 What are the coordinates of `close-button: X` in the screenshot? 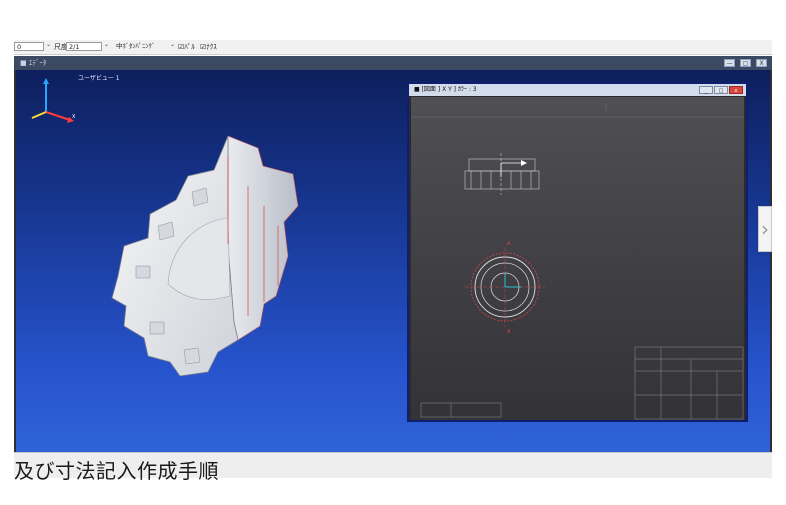 It's located at (761, 63).